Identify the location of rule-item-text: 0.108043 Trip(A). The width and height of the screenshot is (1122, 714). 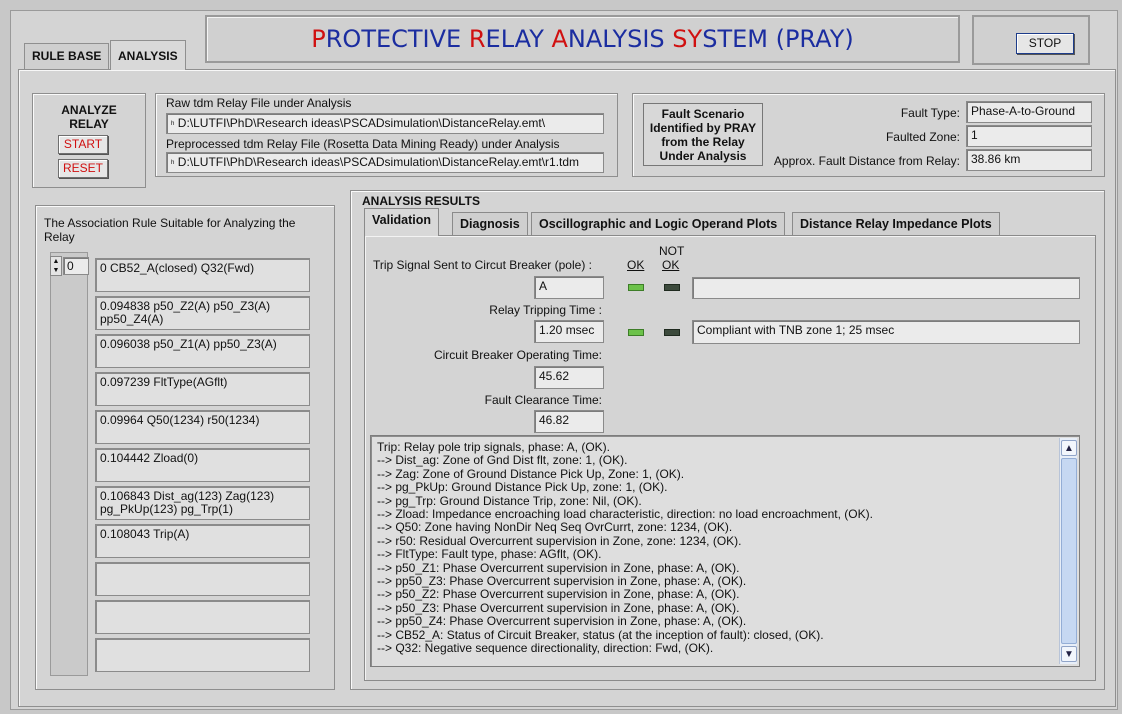
(145, 534).